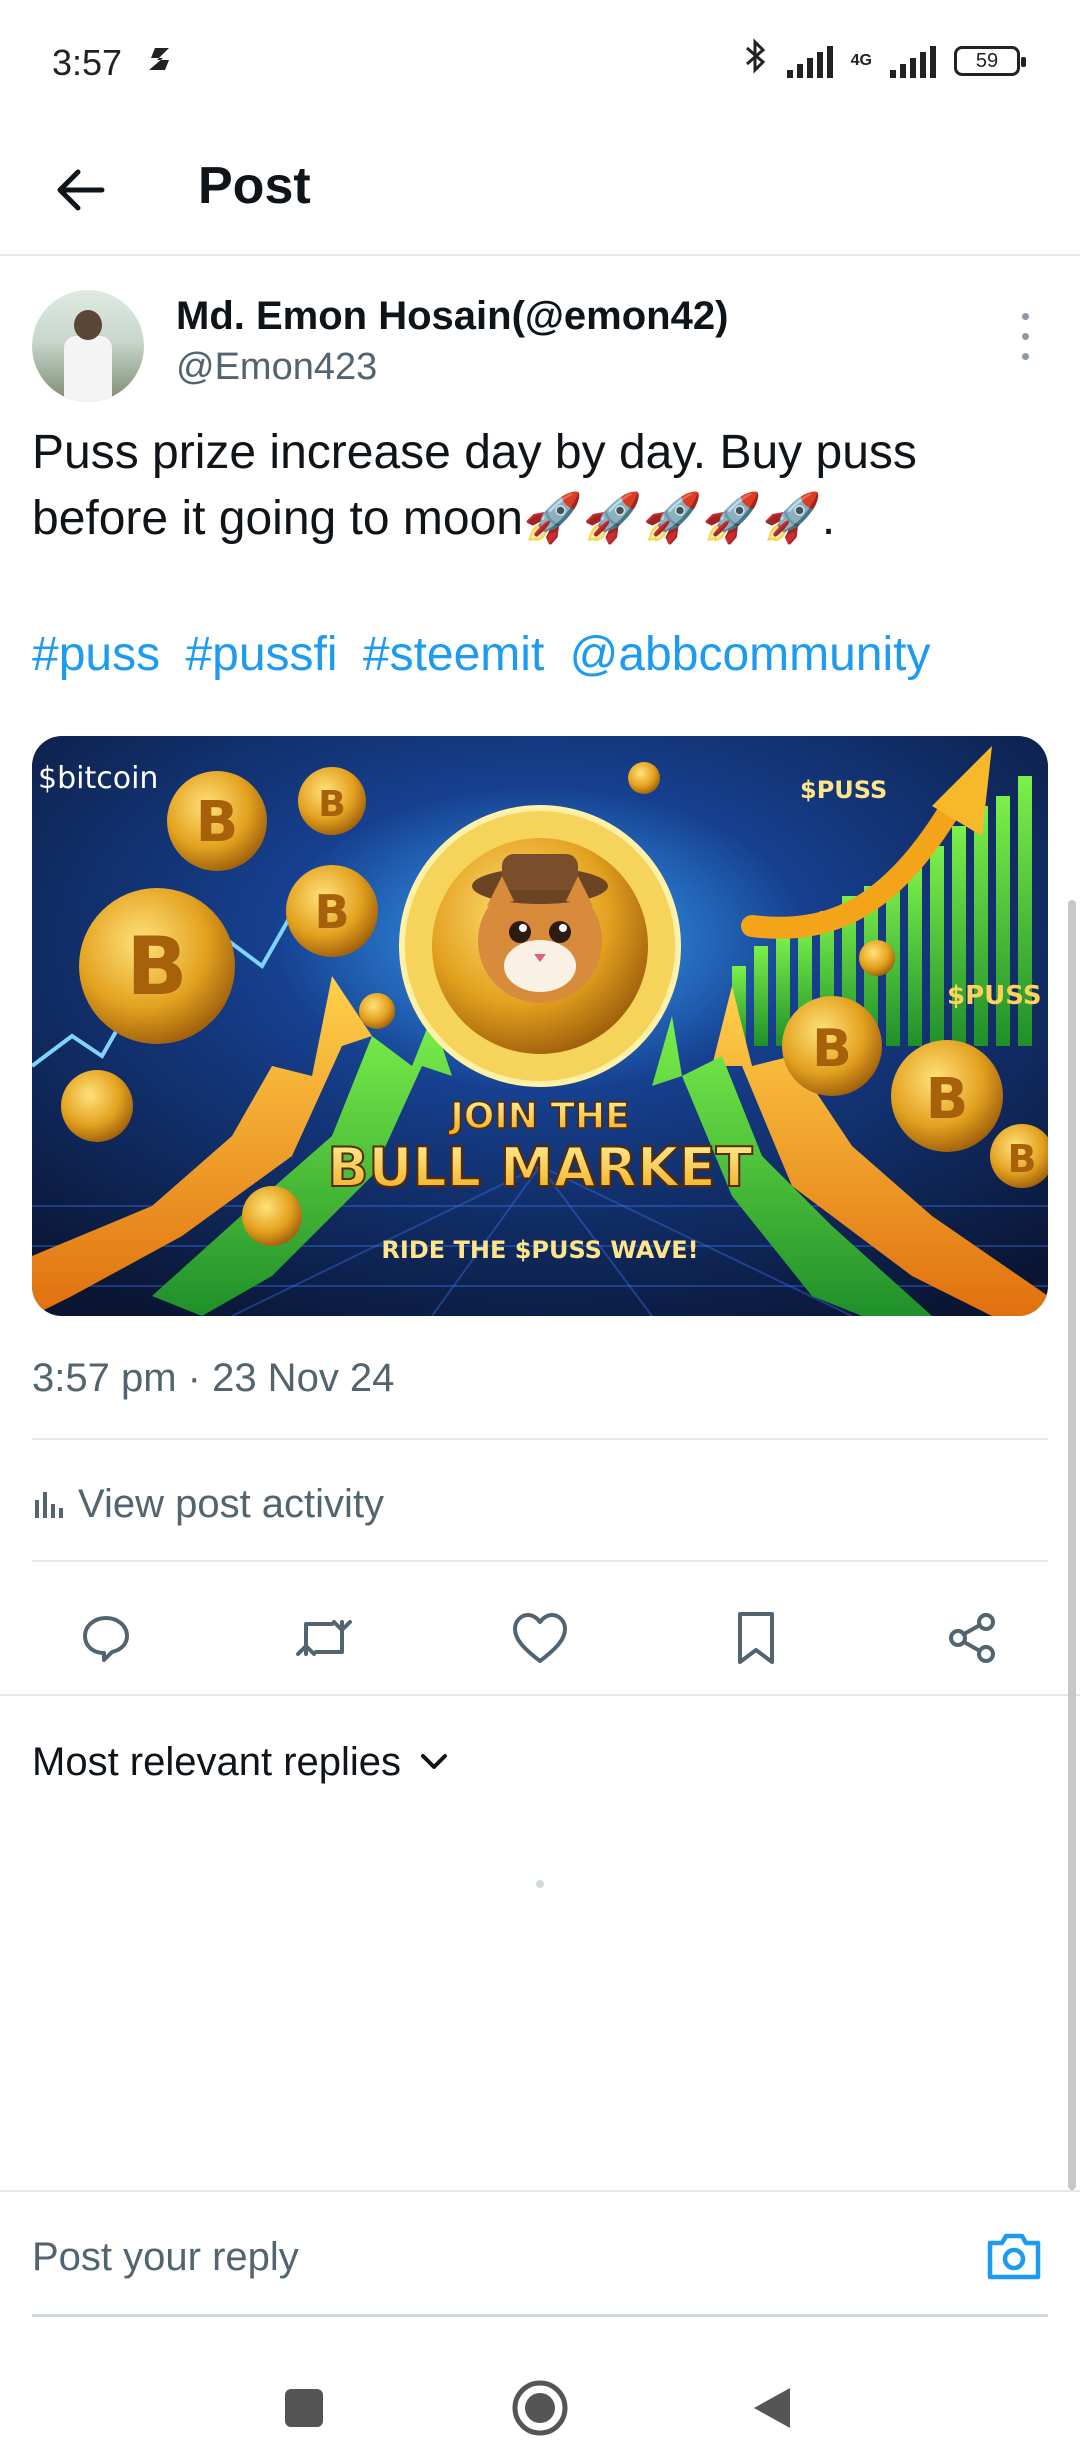 The width and height of the screenshot is (1080, 2460). I want to click on status-time: 3:57, so click(87, 62).